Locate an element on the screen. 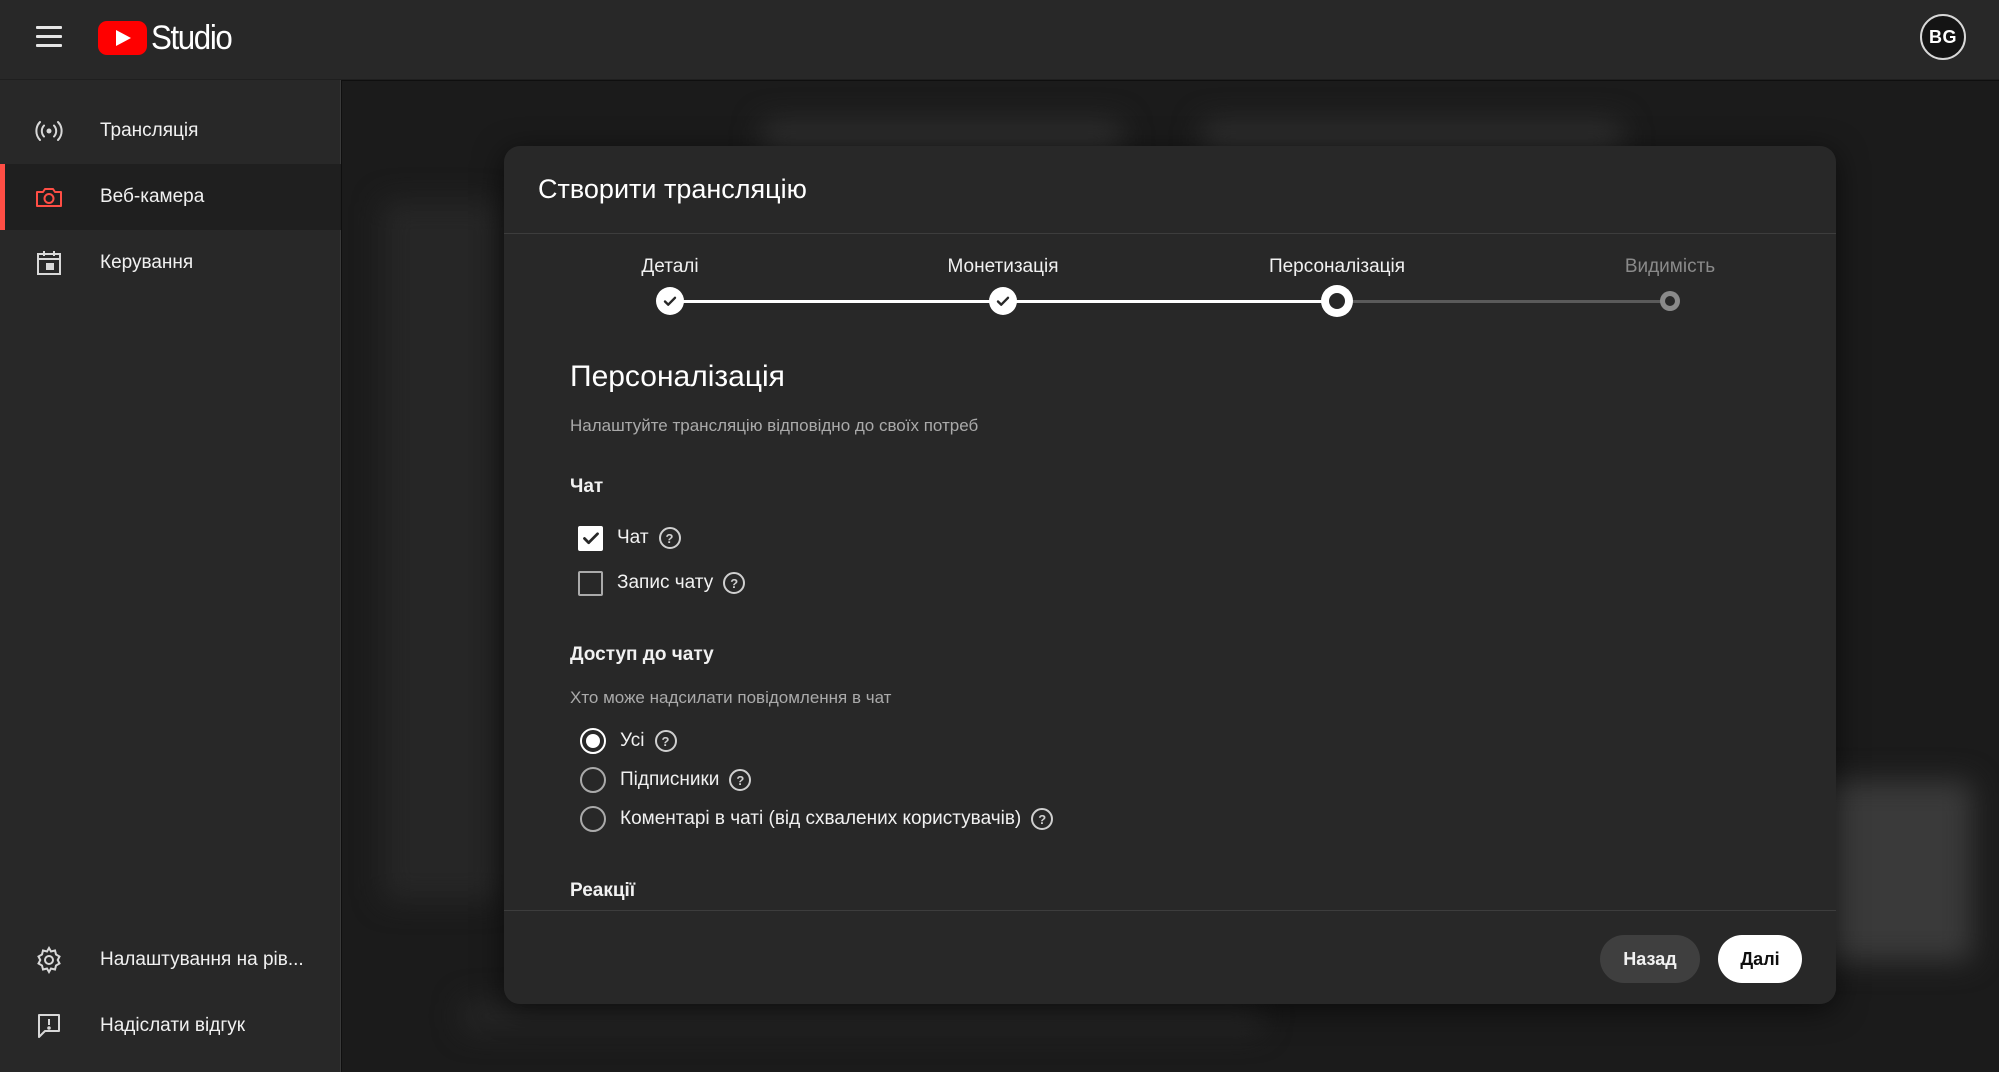 This screenshot has width=1999, height=1072. sidebar-item-label: Надіслати відгук is located at coordinates (173, 1025).